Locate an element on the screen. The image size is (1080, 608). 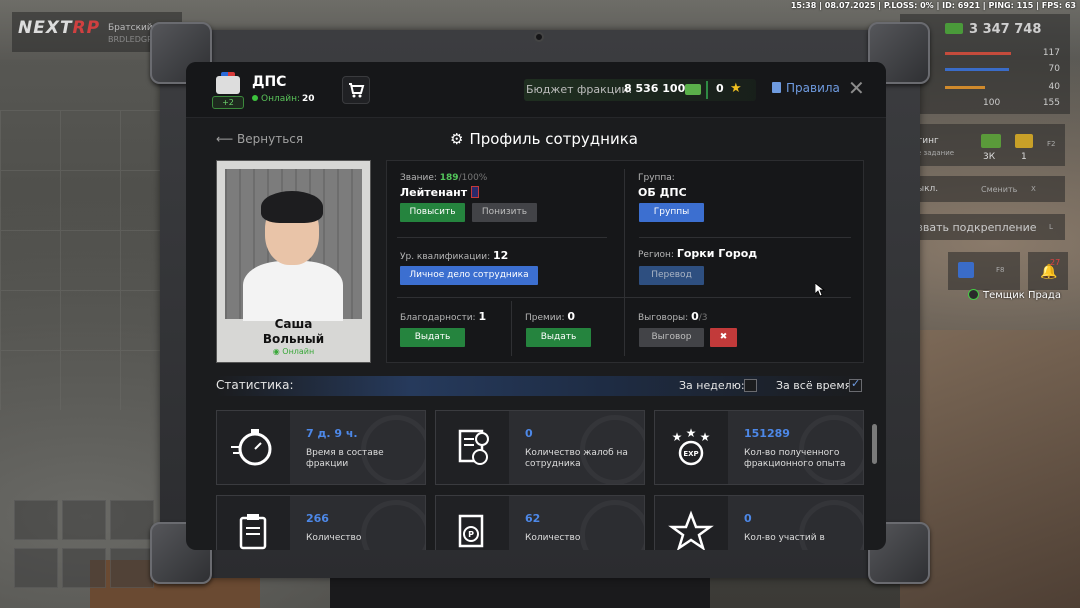
groups-button: Группы is located at coordinates (671, 212).